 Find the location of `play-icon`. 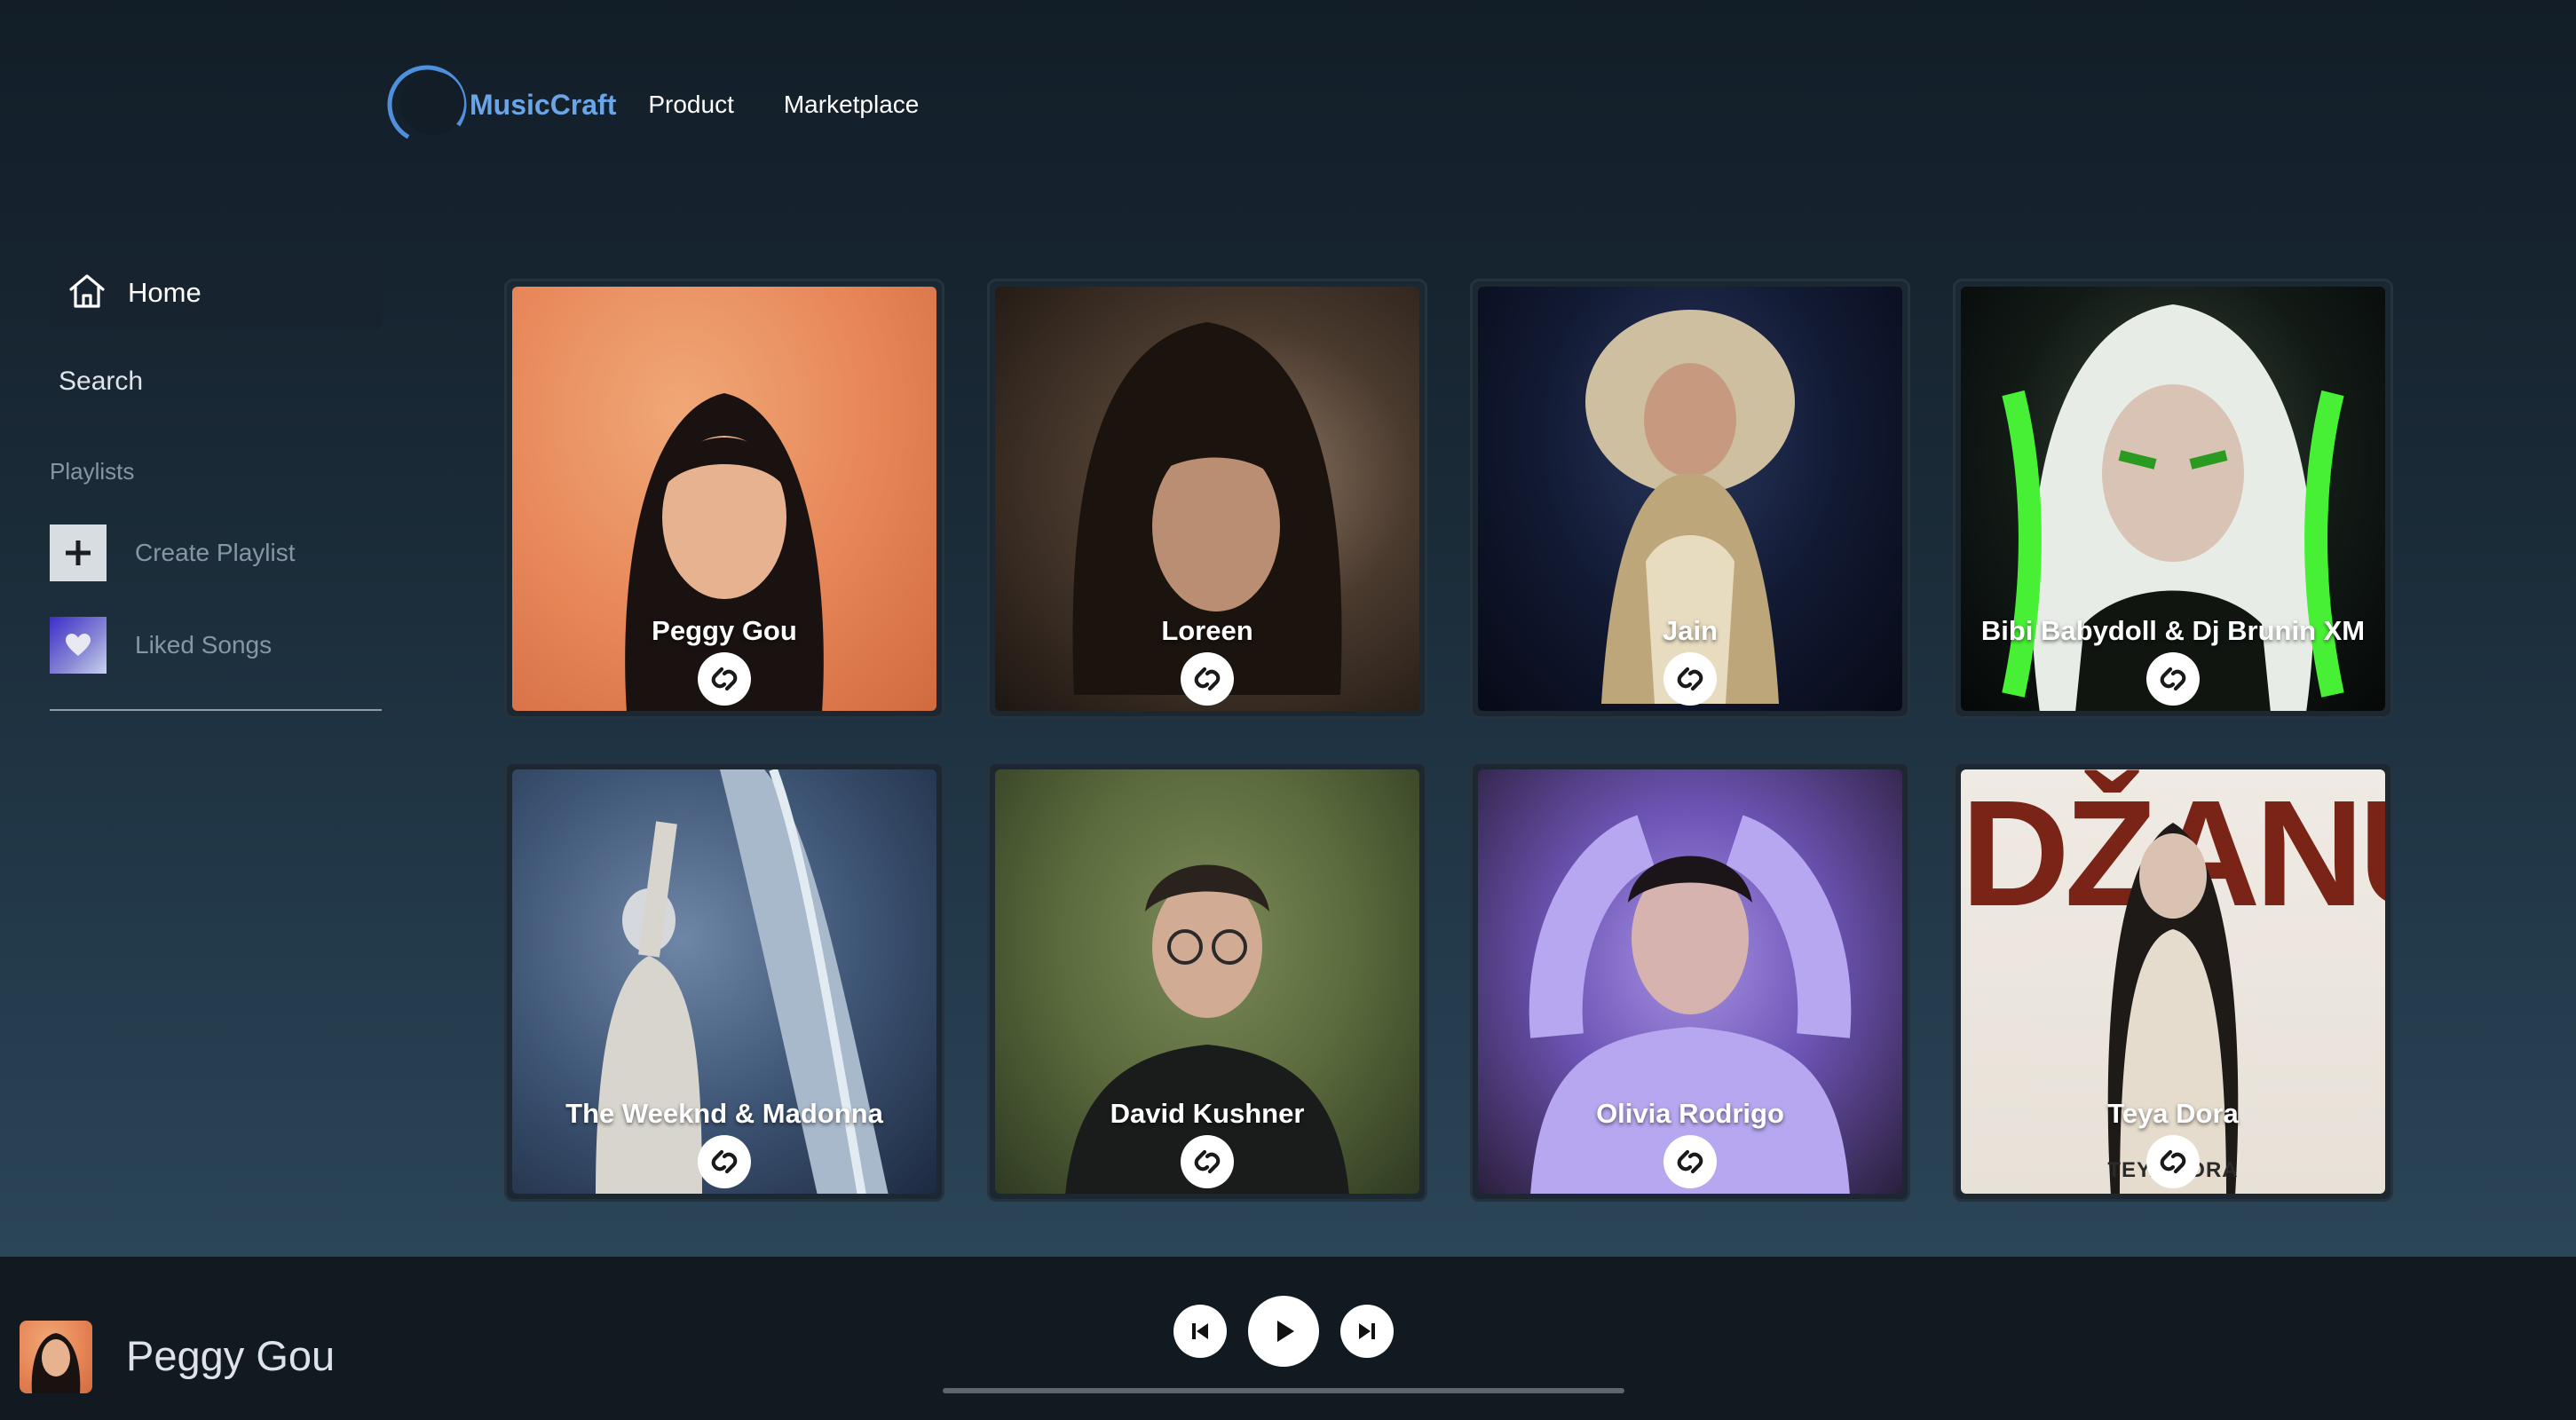

play-icon is located at coordinates (1285, 1331).